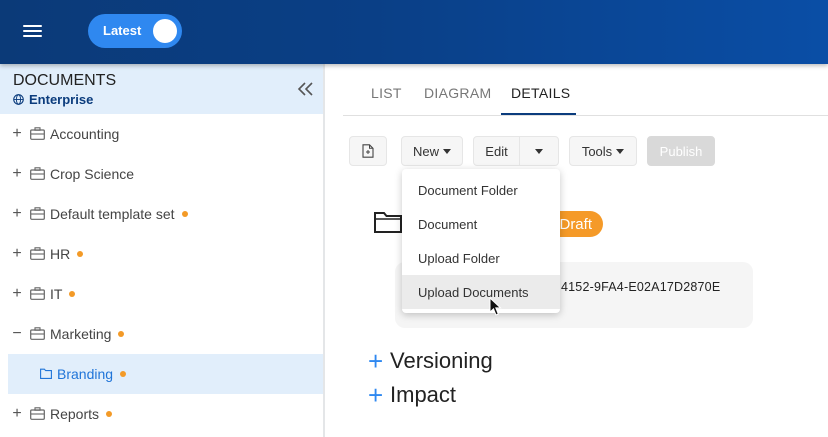 The image size is (828, 437). I want to click on tree-item-label: Reports, so click(75, 414).